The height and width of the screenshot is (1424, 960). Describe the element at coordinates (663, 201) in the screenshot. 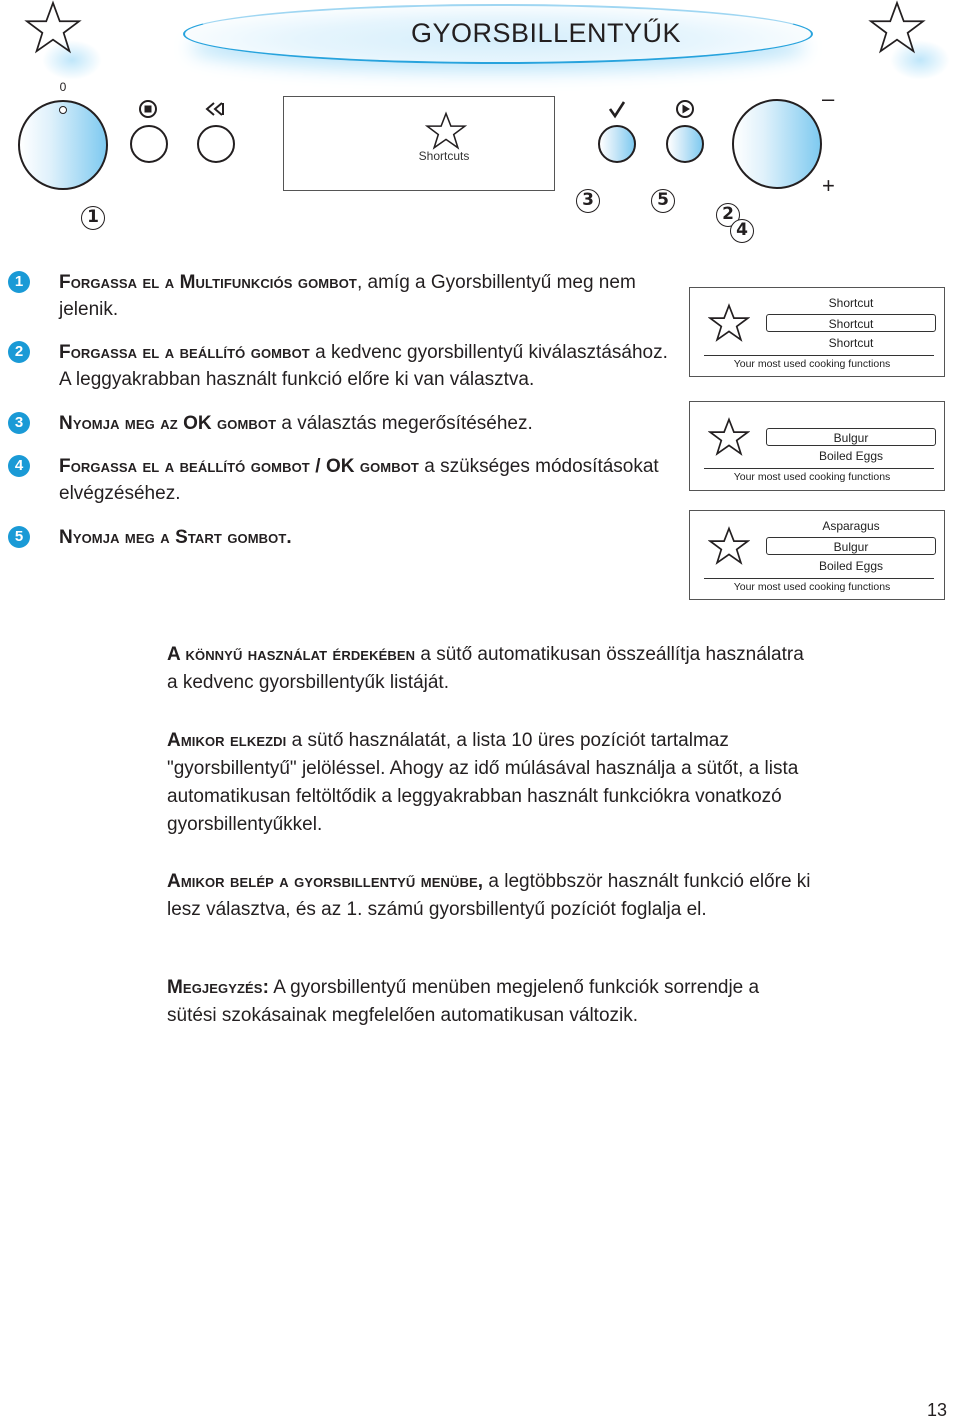

I see `callout-5: 5` at that location.